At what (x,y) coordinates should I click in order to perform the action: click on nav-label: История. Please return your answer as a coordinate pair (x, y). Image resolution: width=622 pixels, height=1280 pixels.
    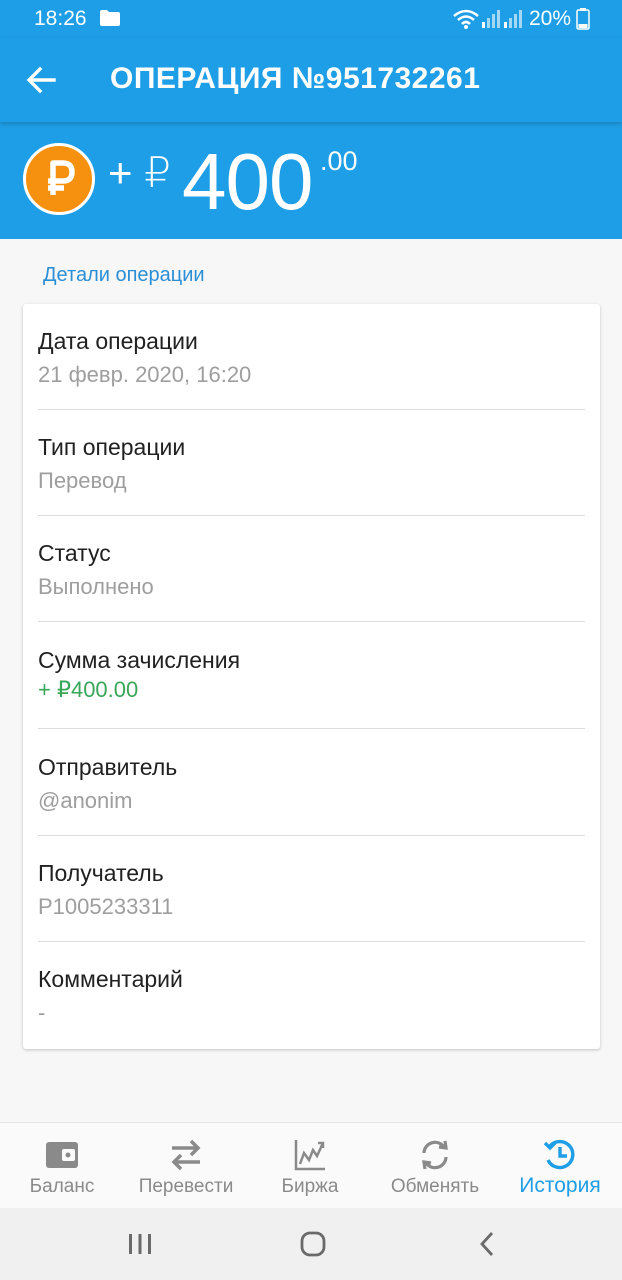
    Looking at the image, I should click on (560, 1185).